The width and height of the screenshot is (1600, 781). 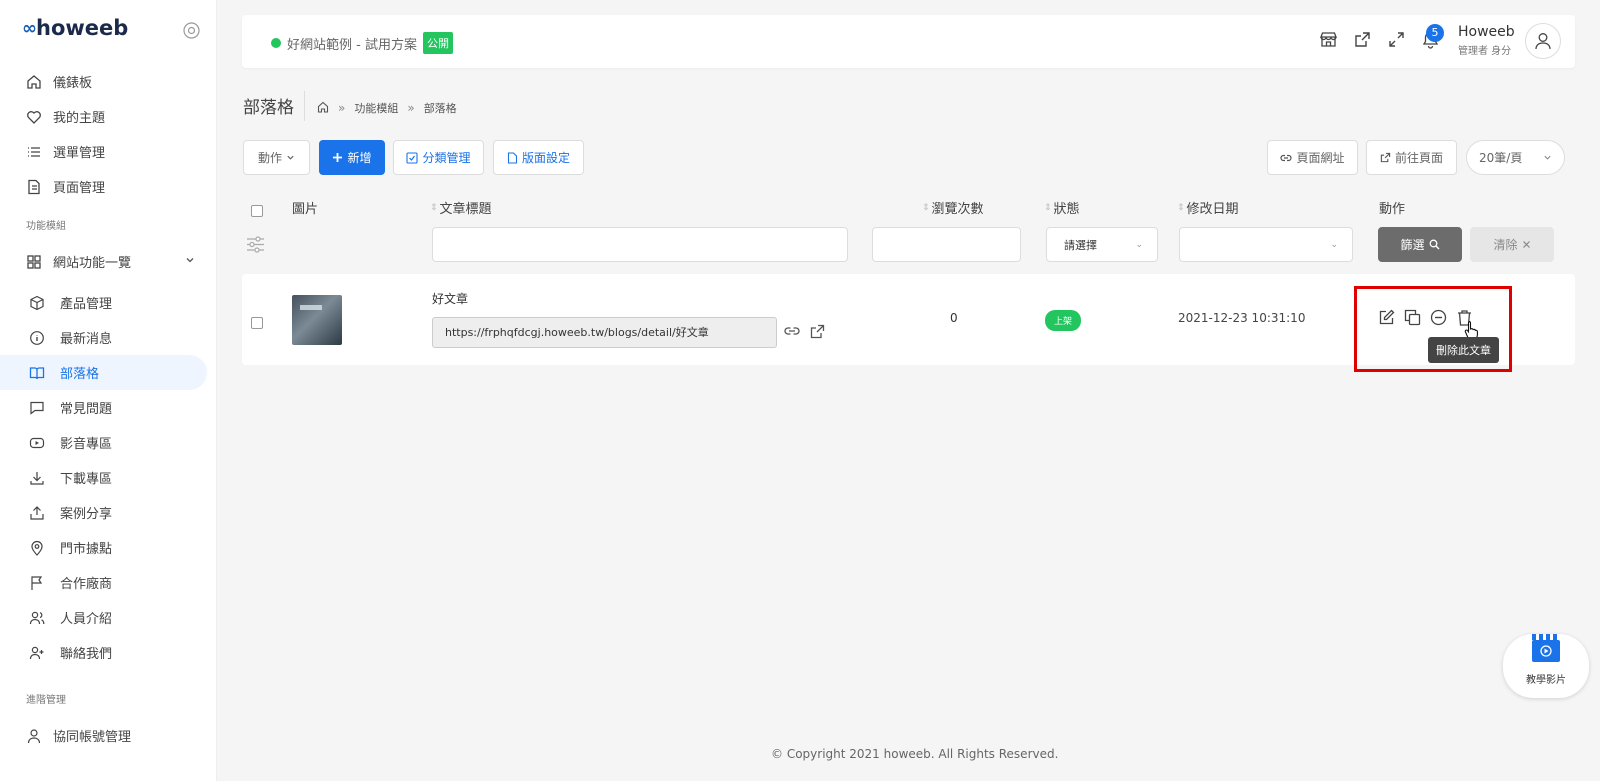 I want to click on column-header-status: ⇕ 狀態, so click(x=1062, y=207).